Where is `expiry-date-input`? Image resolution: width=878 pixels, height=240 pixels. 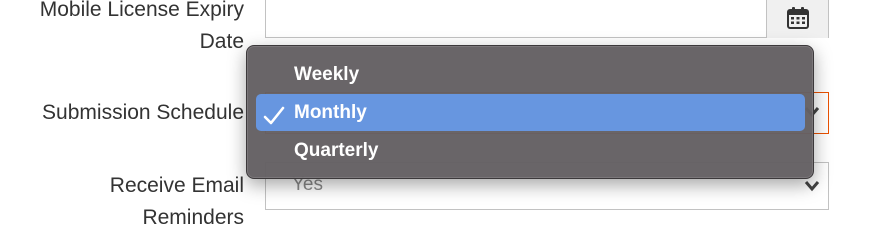 expiry-date-input is located at coordinates (547, 19).